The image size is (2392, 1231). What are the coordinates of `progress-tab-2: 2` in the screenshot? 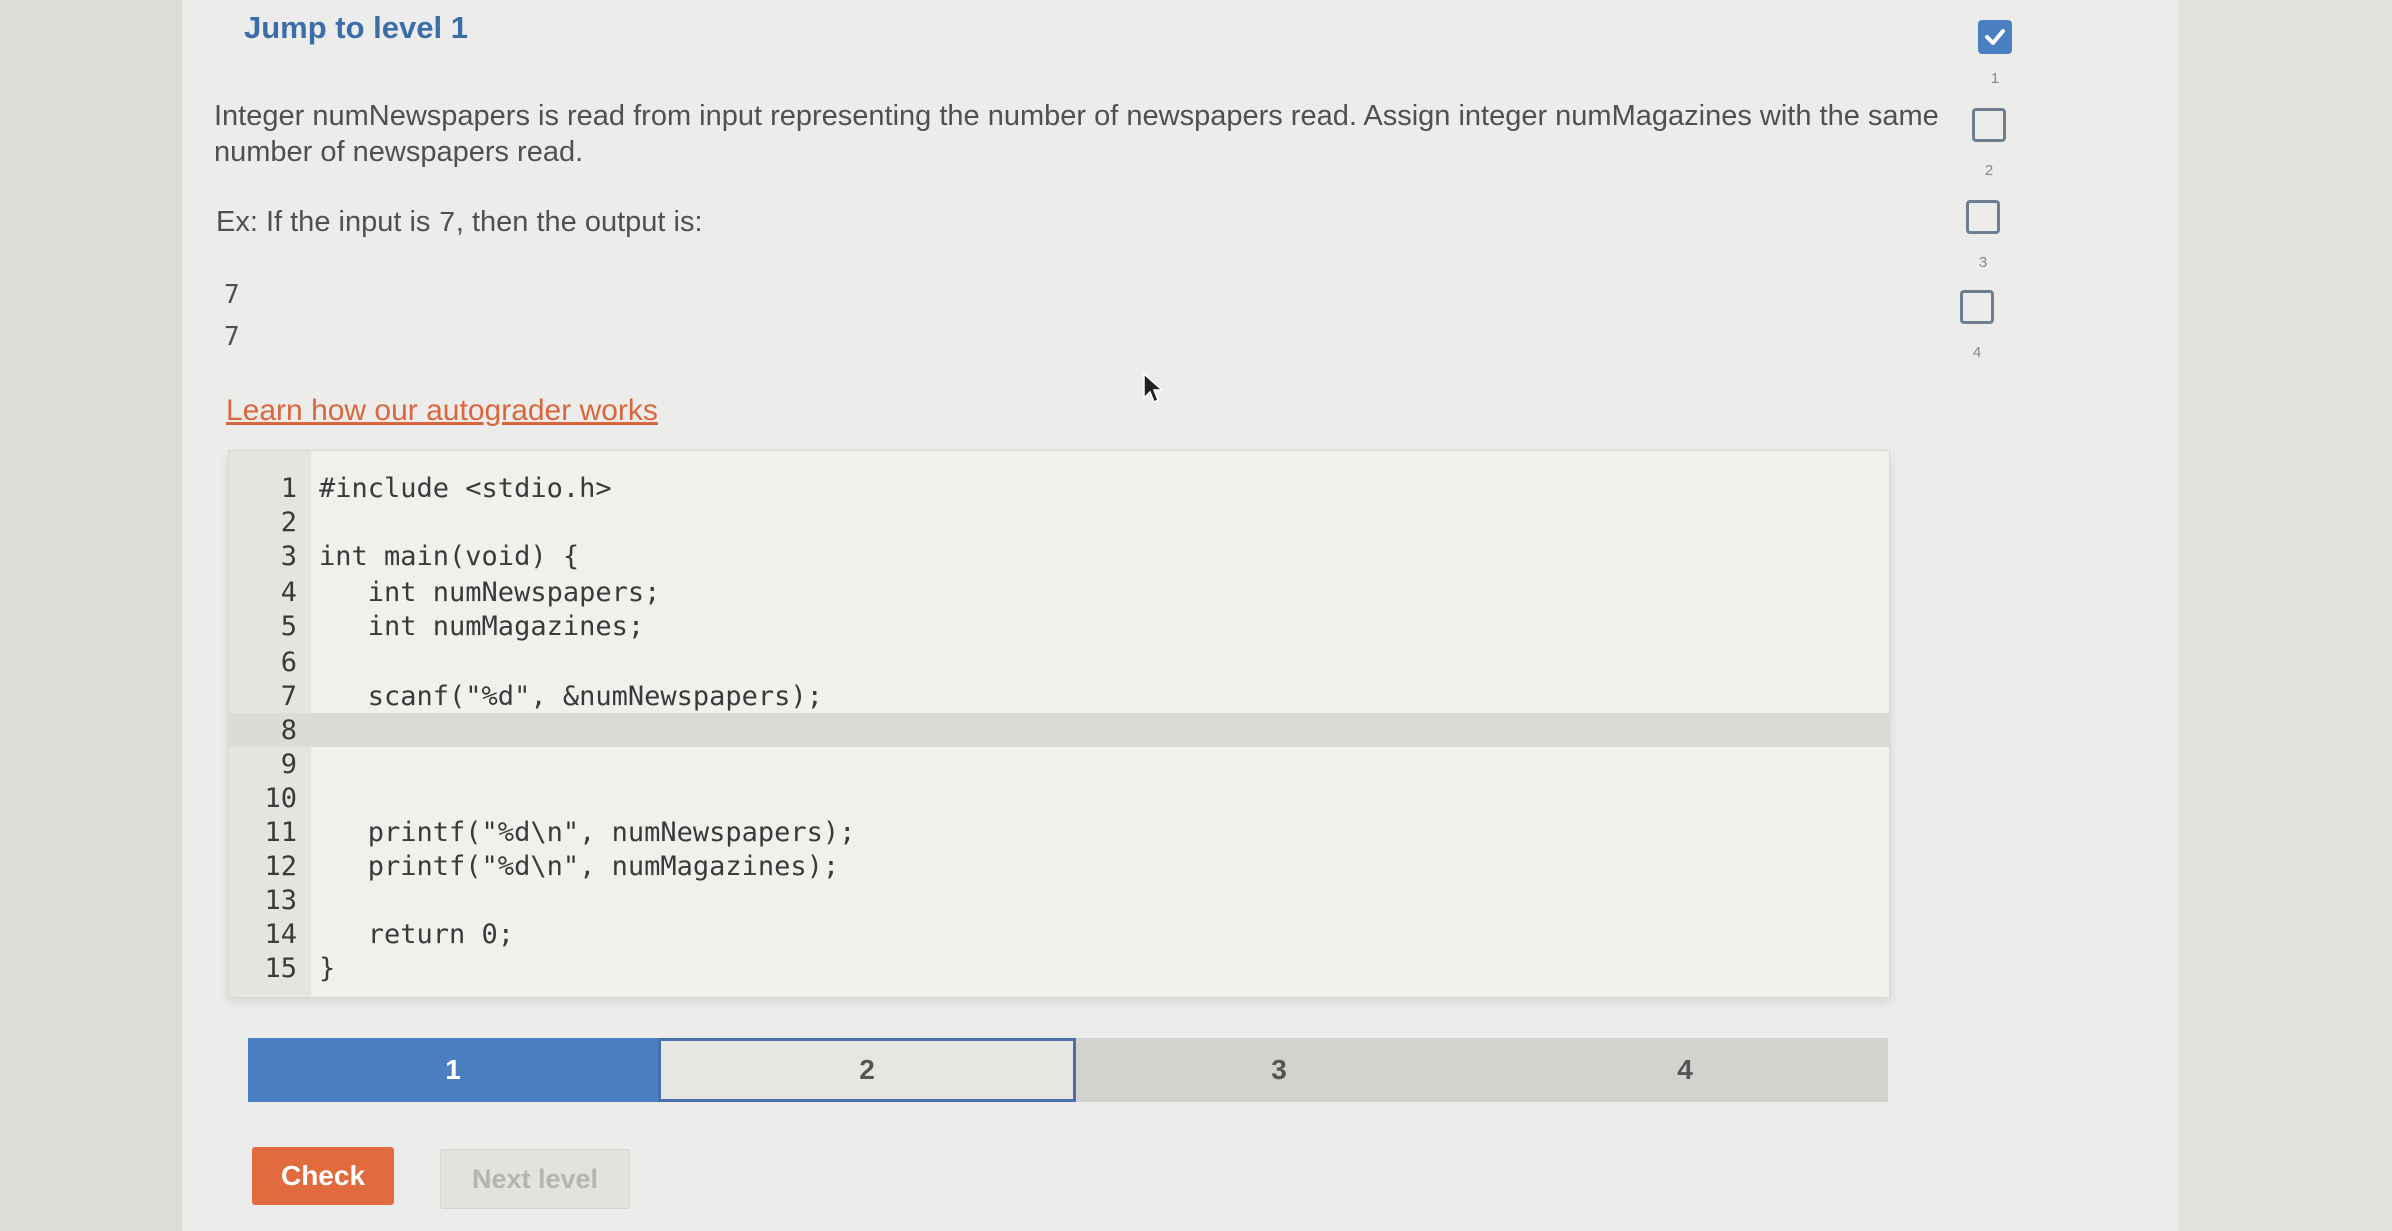 It's located at (867, 1070).